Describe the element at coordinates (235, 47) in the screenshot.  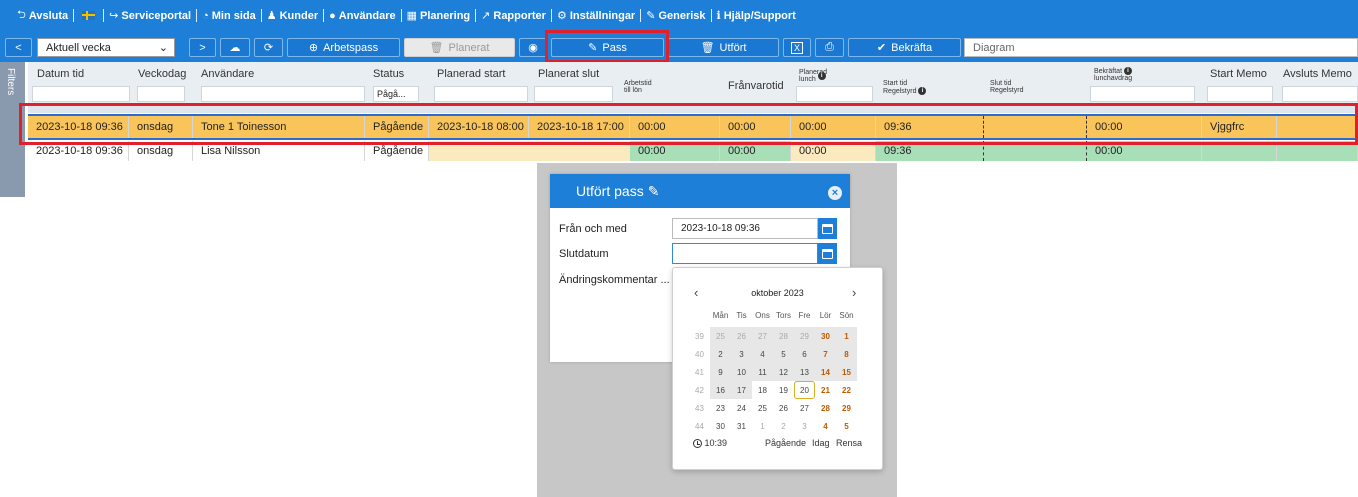
I see `cloud-download-button: ☁` at that location.